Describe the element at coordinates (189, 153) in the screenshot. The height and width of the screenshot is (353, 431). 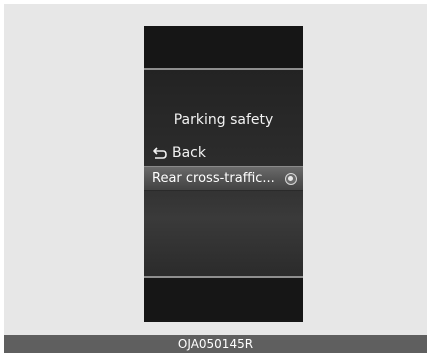
I see `back-label: Back` at that location.